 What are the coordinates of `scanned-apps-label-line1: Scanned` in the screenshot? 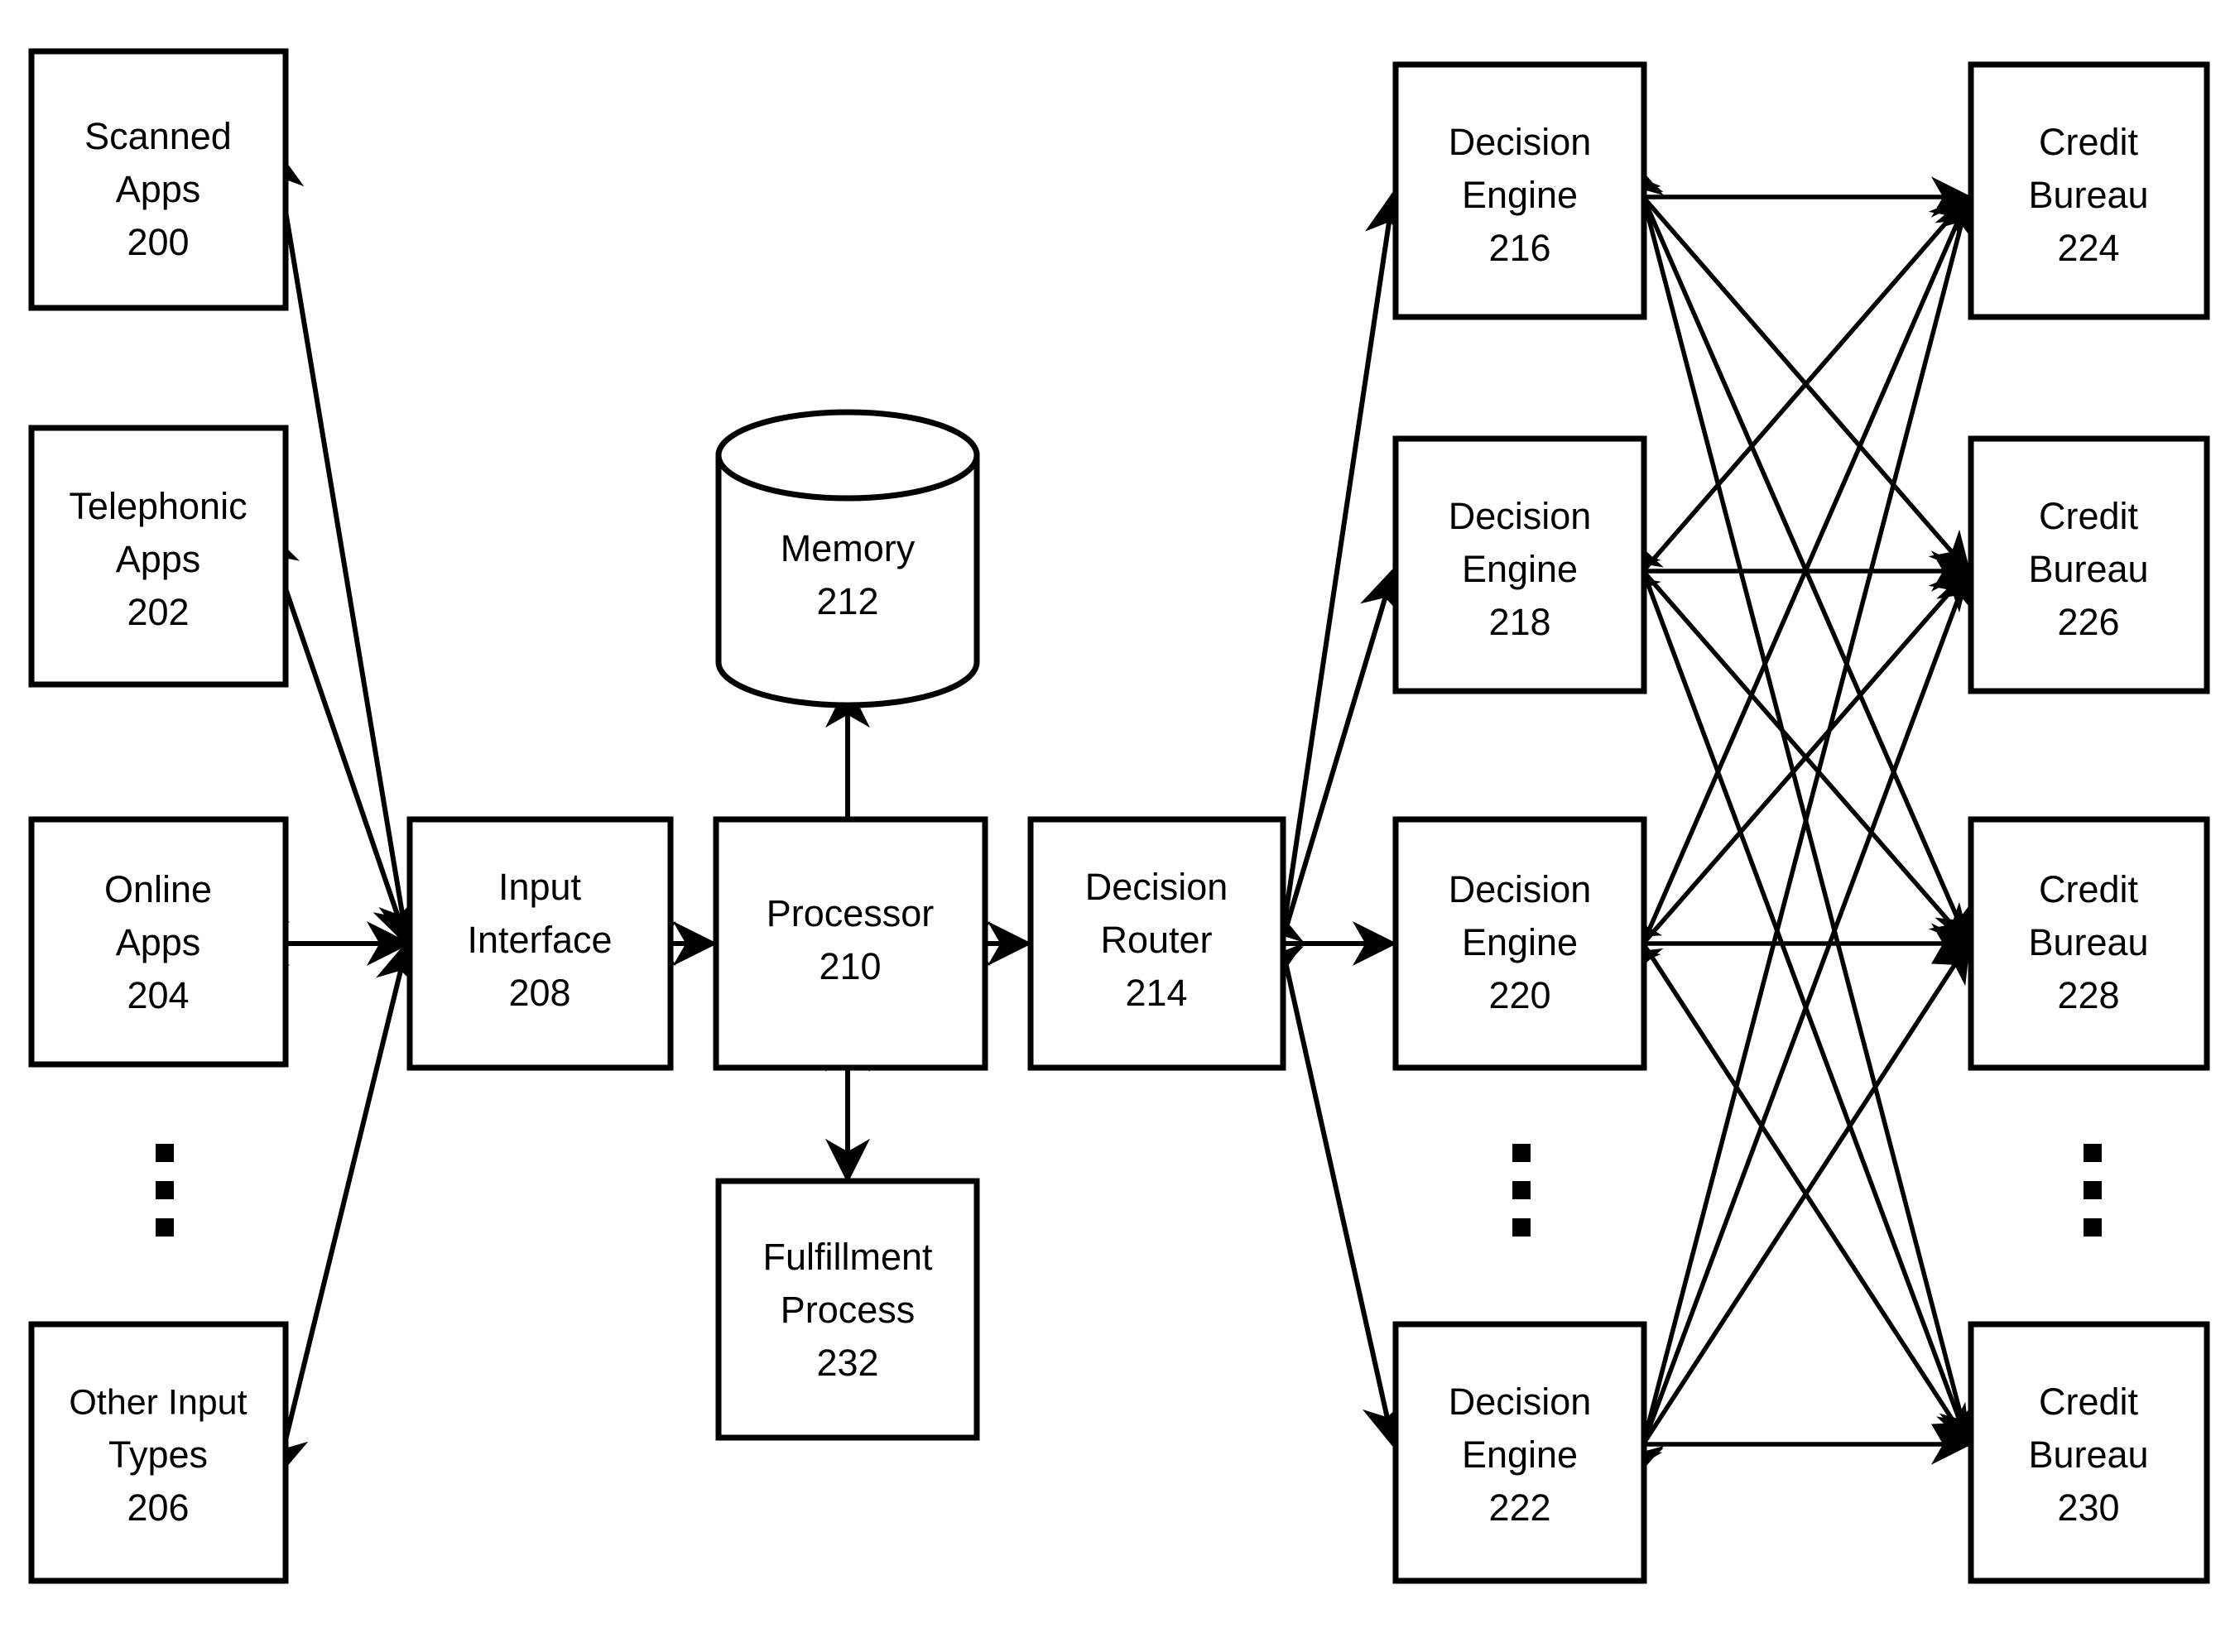 It's located at (158, 136).